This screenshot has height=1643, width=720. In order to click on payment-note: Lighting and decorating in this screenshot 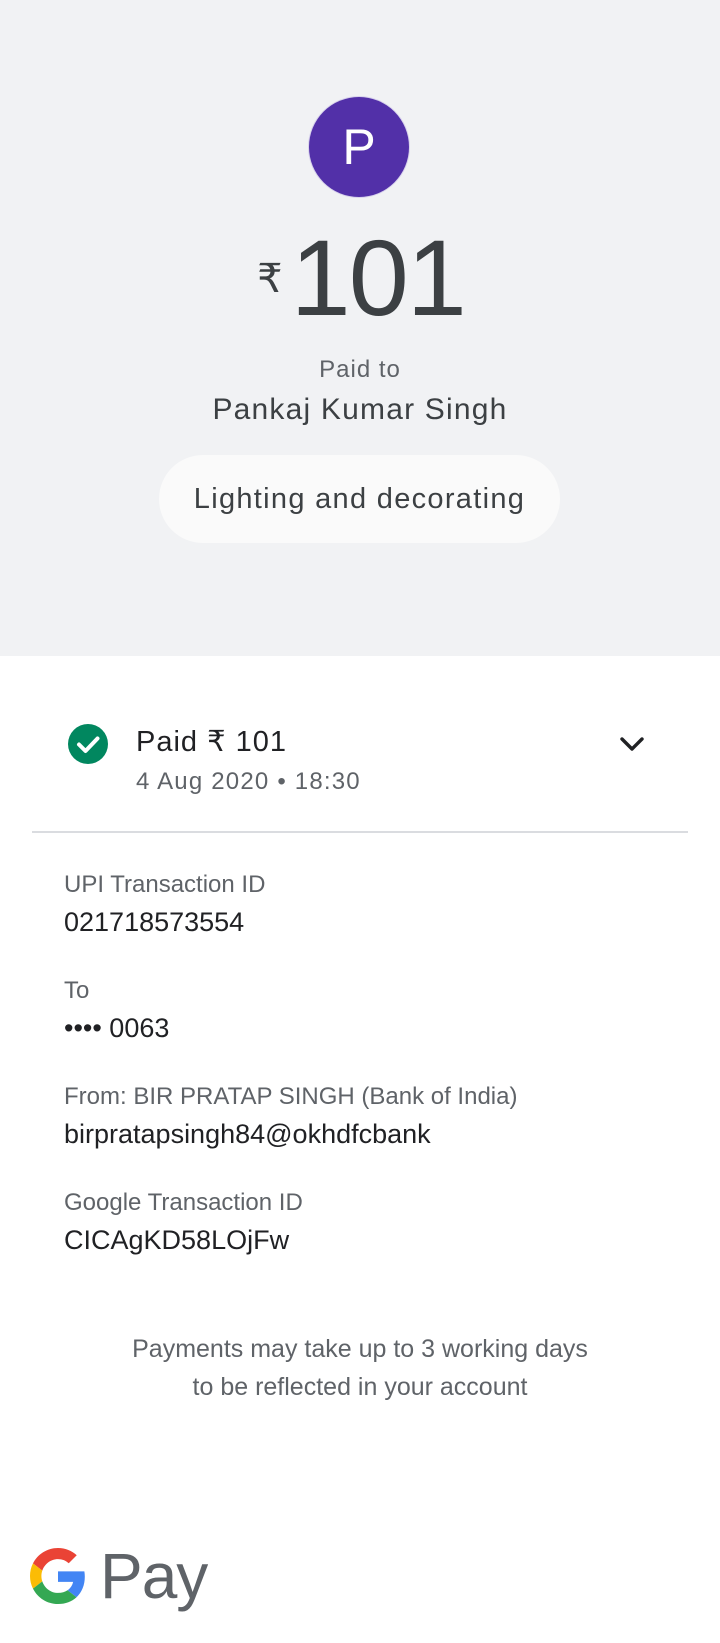, I will do `click(359, 498)`.